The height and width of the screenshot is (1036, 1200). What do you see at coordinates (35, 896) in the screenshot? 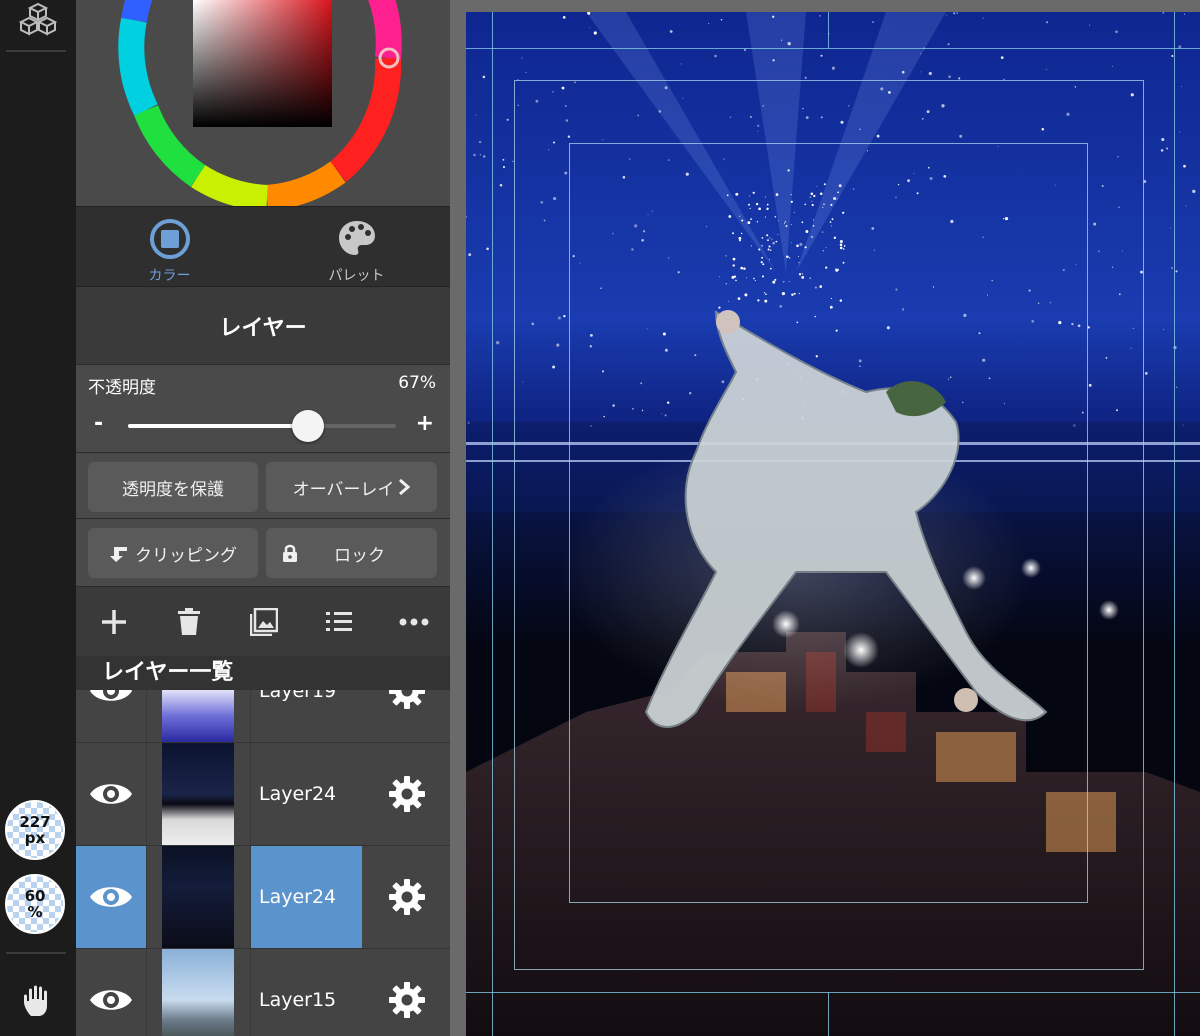
I see `brush-opacity-value: 60` at bounding box center [35, 896].